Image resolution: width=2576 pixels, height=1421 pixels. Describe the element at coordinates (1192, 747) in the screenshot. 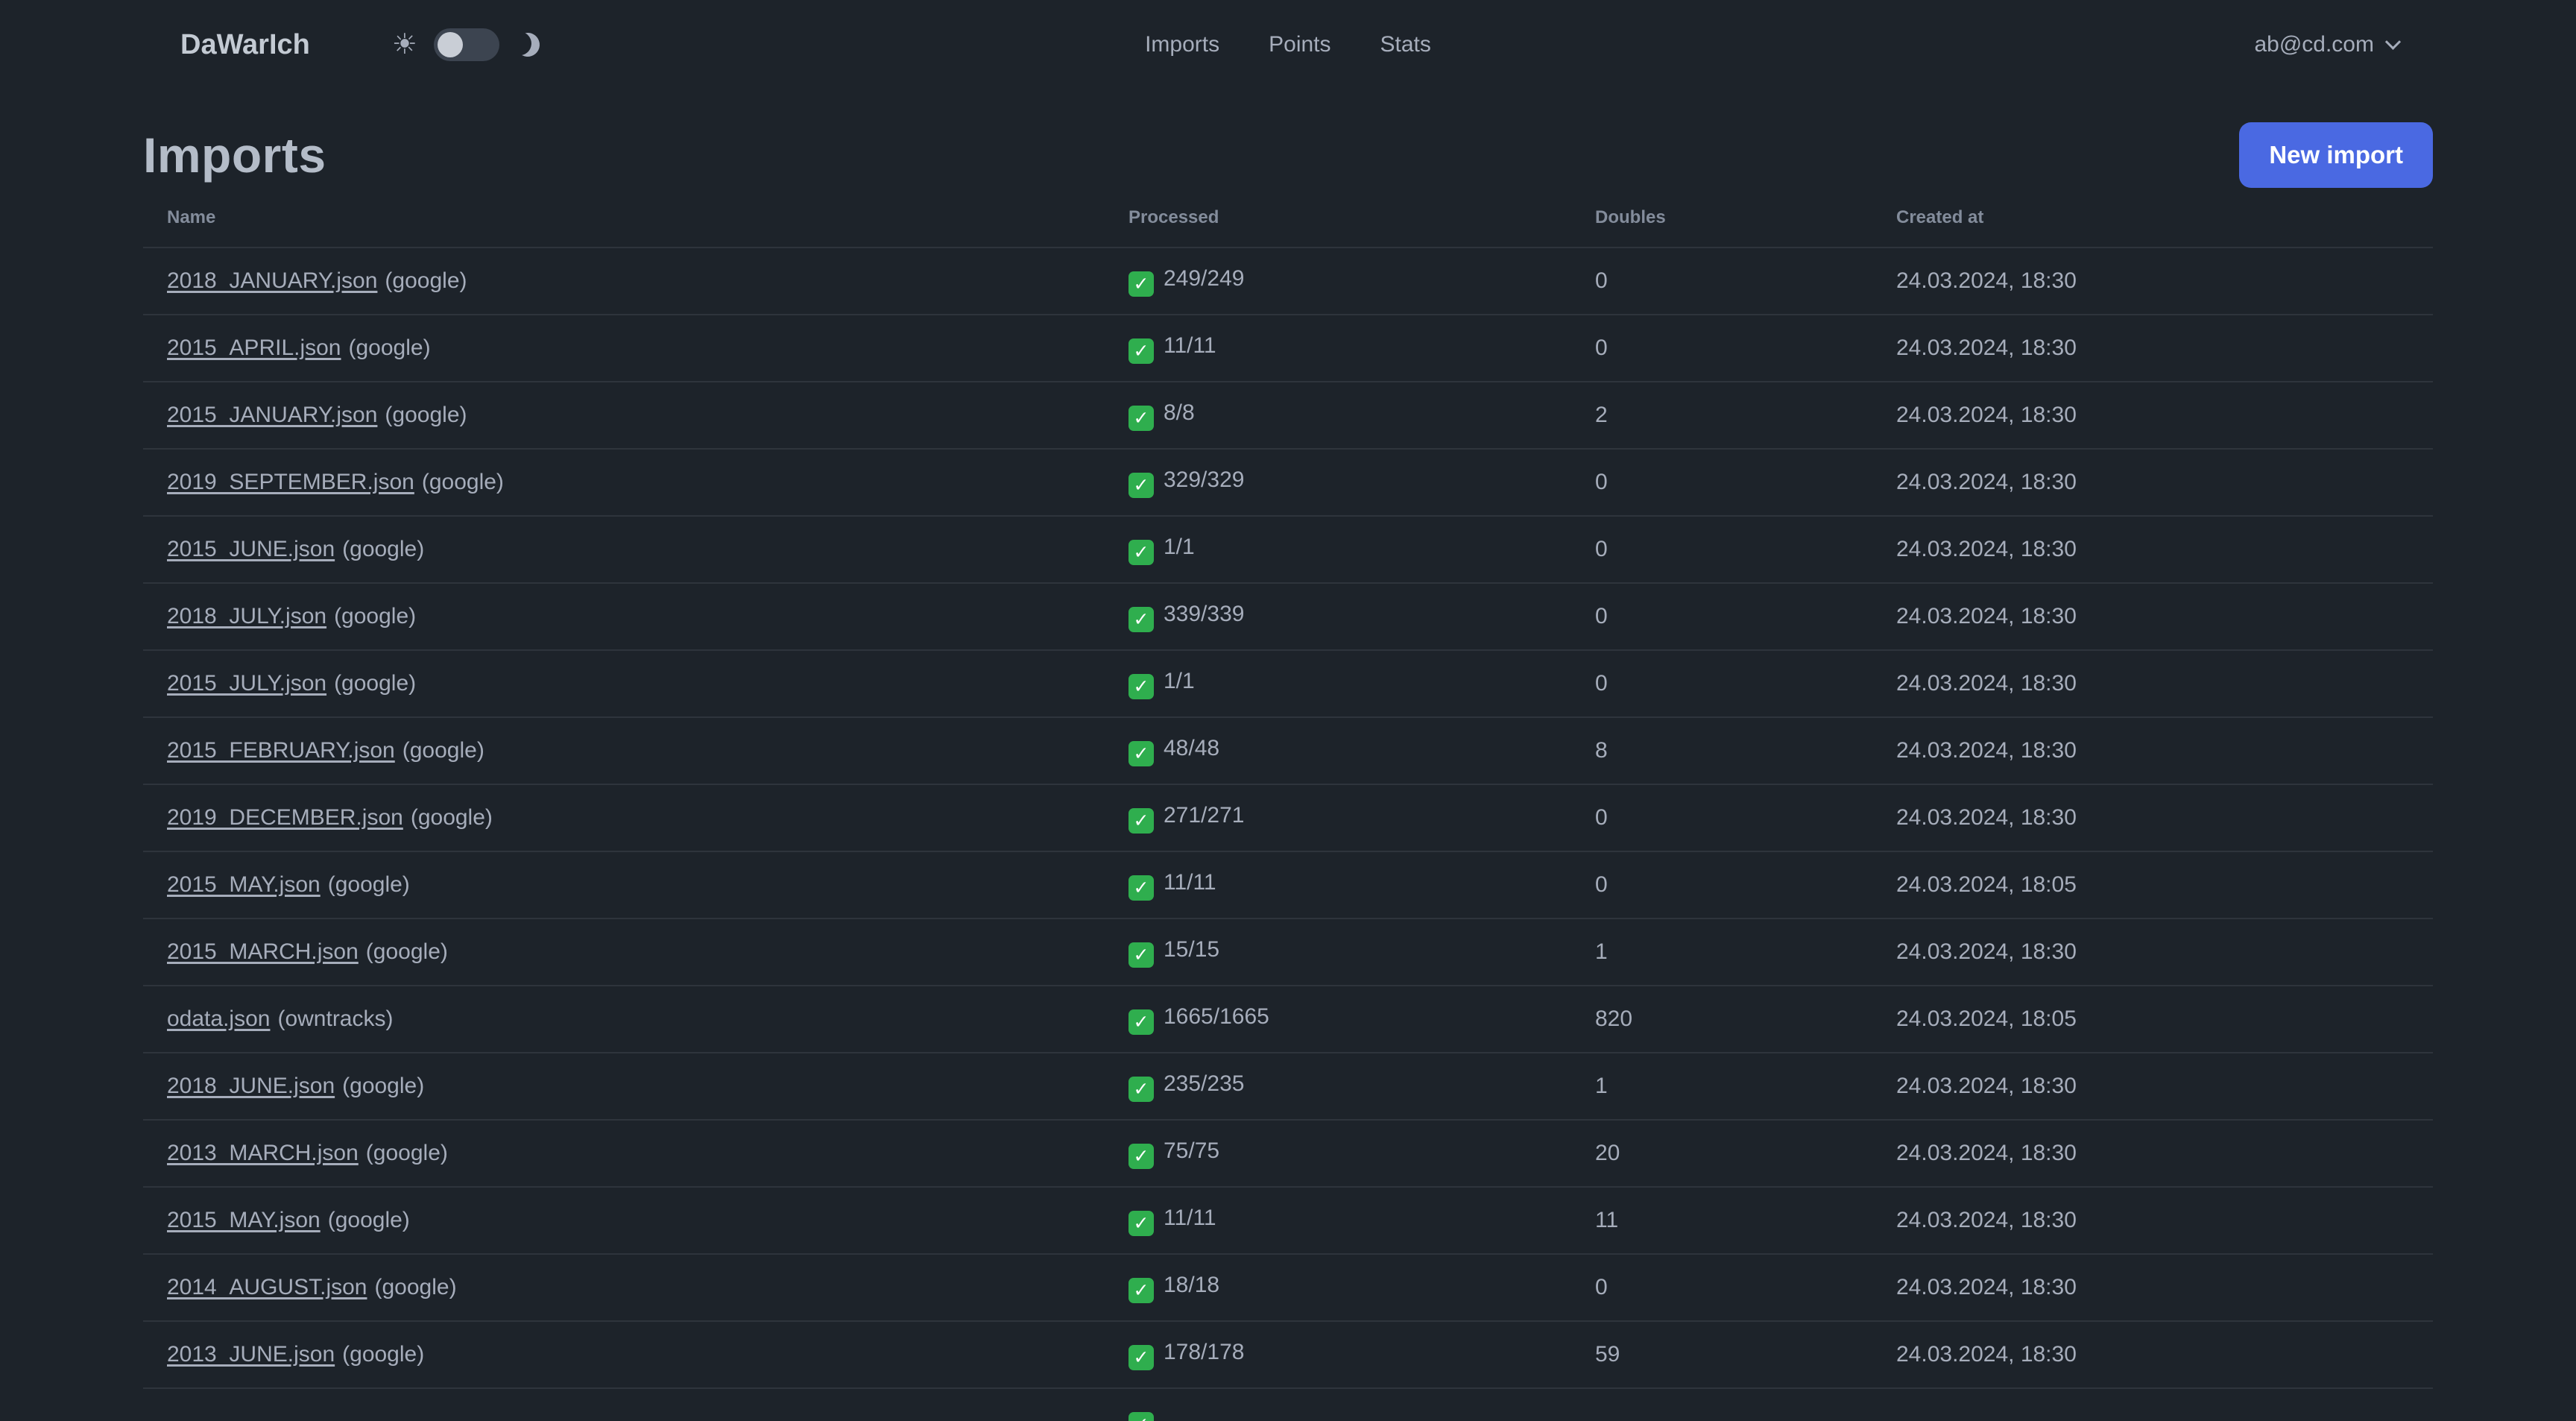

I see `processed-count: 48/48` at that location.